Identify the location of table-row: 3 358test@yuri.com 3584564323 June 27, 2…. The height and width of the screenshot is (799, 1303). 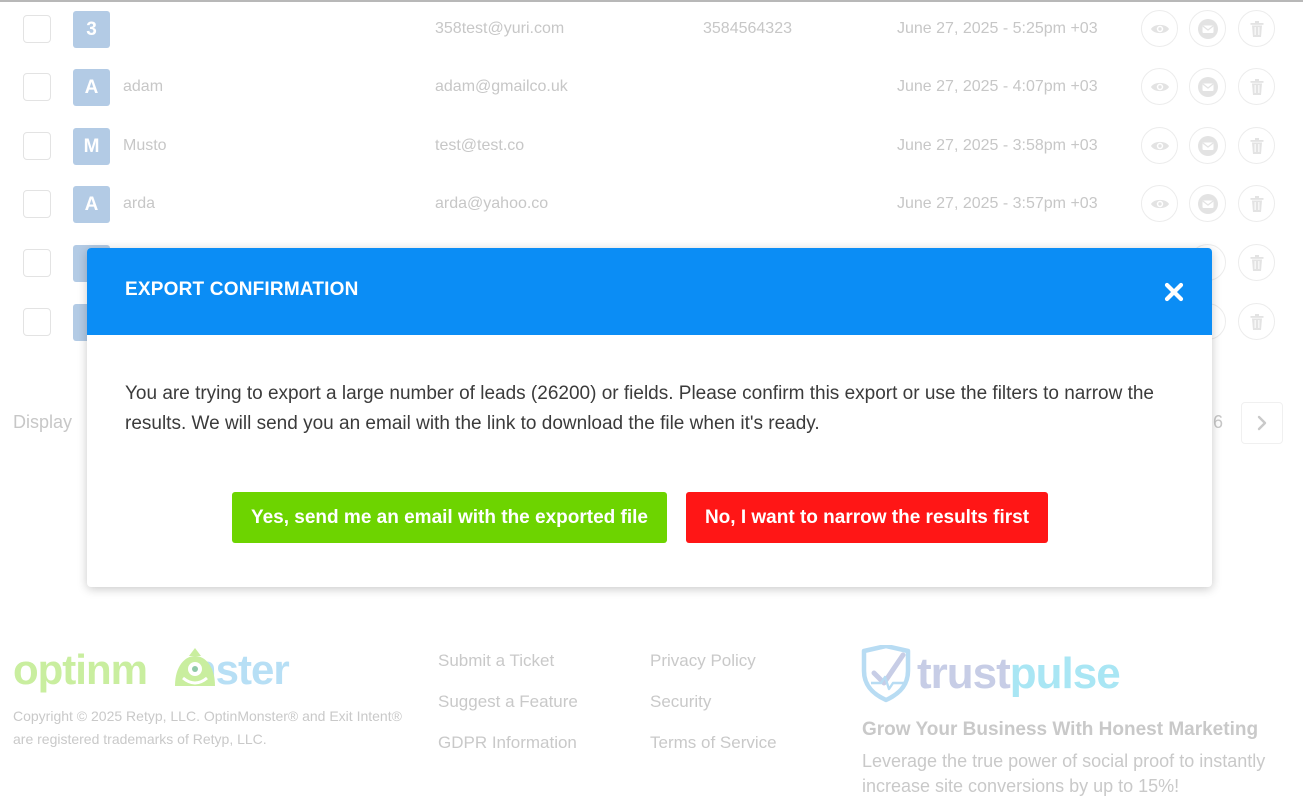
(651, 29).